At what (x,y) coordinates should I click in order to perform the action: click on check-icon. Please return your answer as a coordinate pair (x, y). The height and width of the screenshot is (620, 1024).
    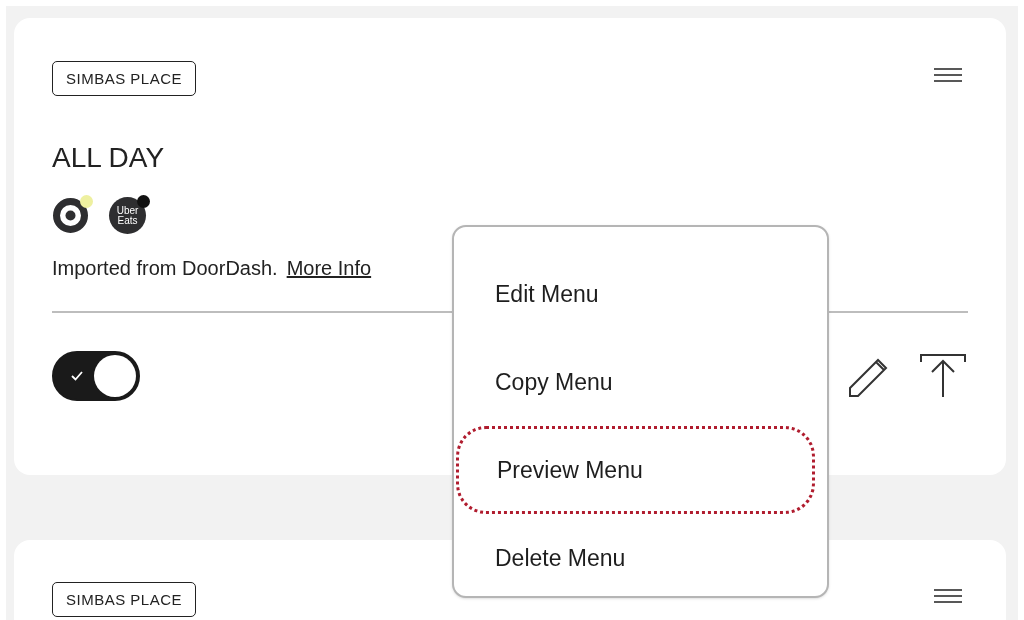
    Looking at the image, I should click on (77, 376).